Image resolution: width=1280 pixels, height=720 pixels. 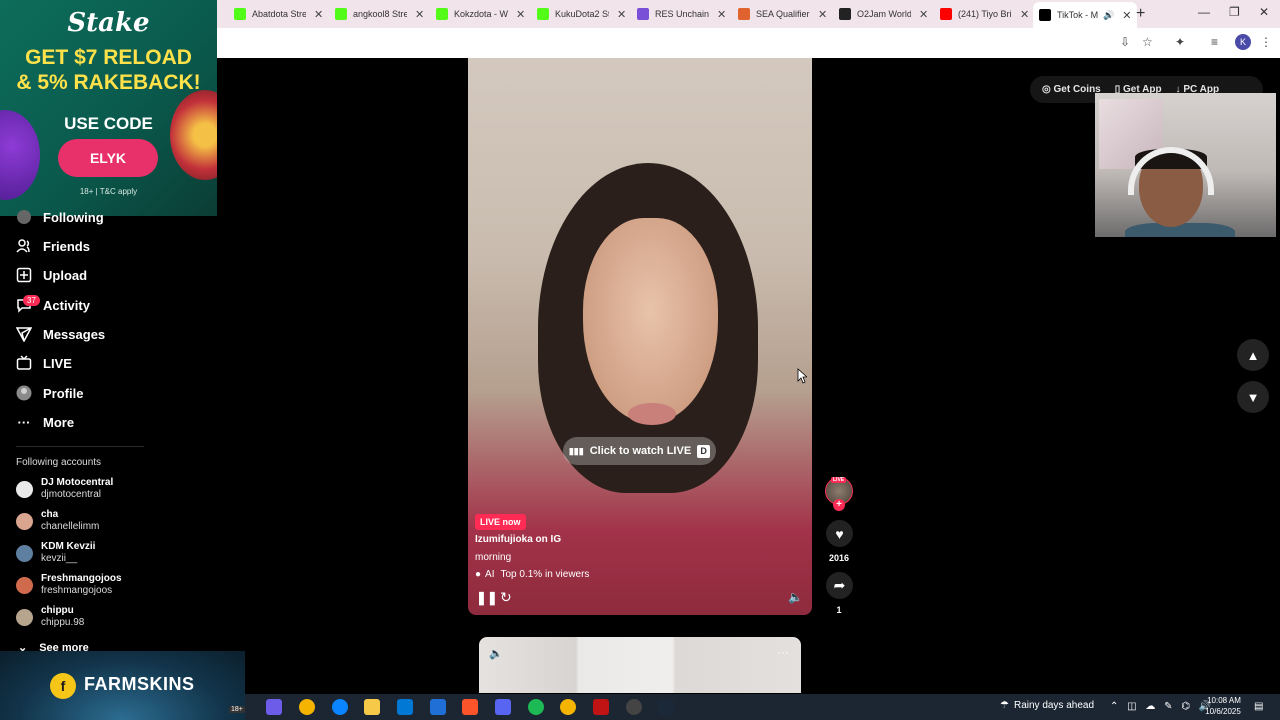 I want to click on browser-tab: O2Jam World | ✕, so click(x=883, y=14).